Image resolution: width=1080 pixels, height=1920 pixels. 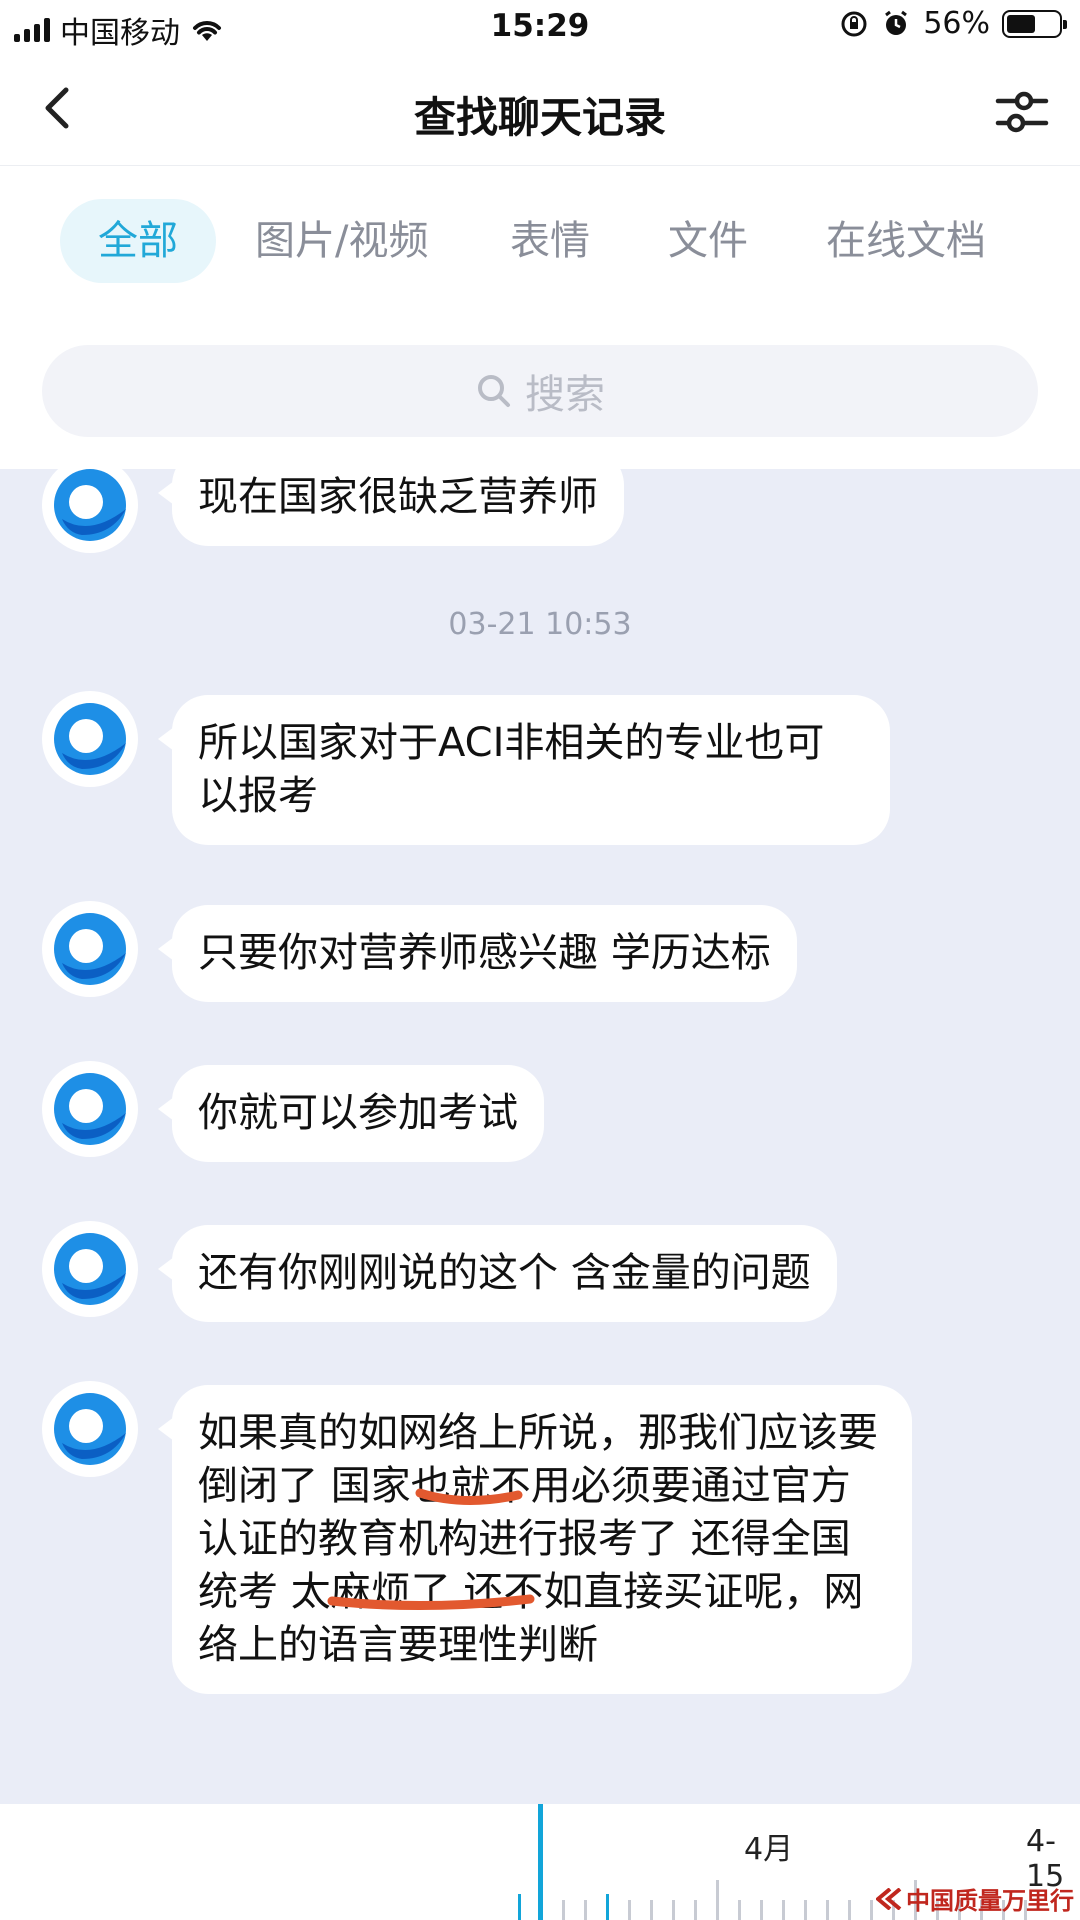 I want to click on tab-stickers: 表情, so click(x=550, y=241).